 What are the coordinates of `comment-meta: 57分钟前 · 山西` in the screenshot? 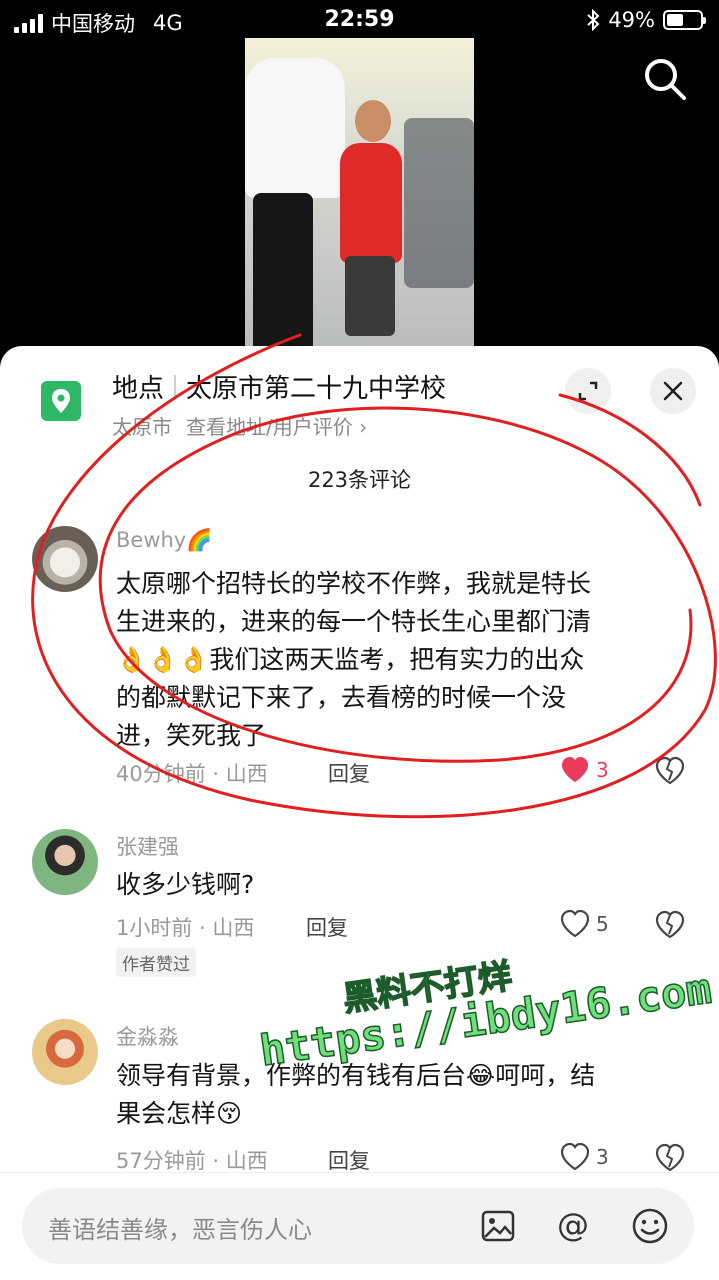 It's located at (192, 1161).